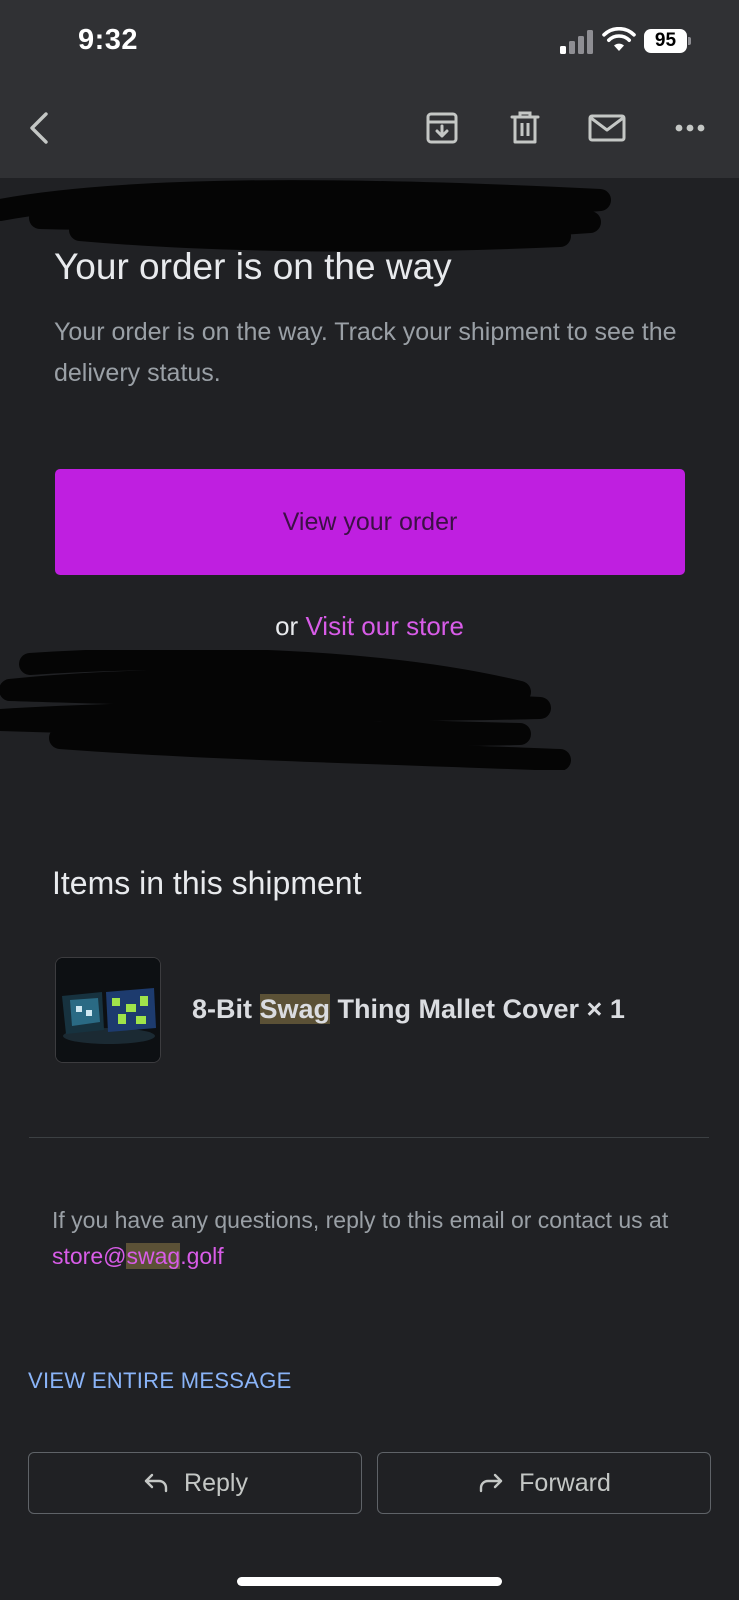  What do you see at coordinates (577, 42) in the screenshot?
I see `cellular-signal-icon` at bounding box center [577, 42].